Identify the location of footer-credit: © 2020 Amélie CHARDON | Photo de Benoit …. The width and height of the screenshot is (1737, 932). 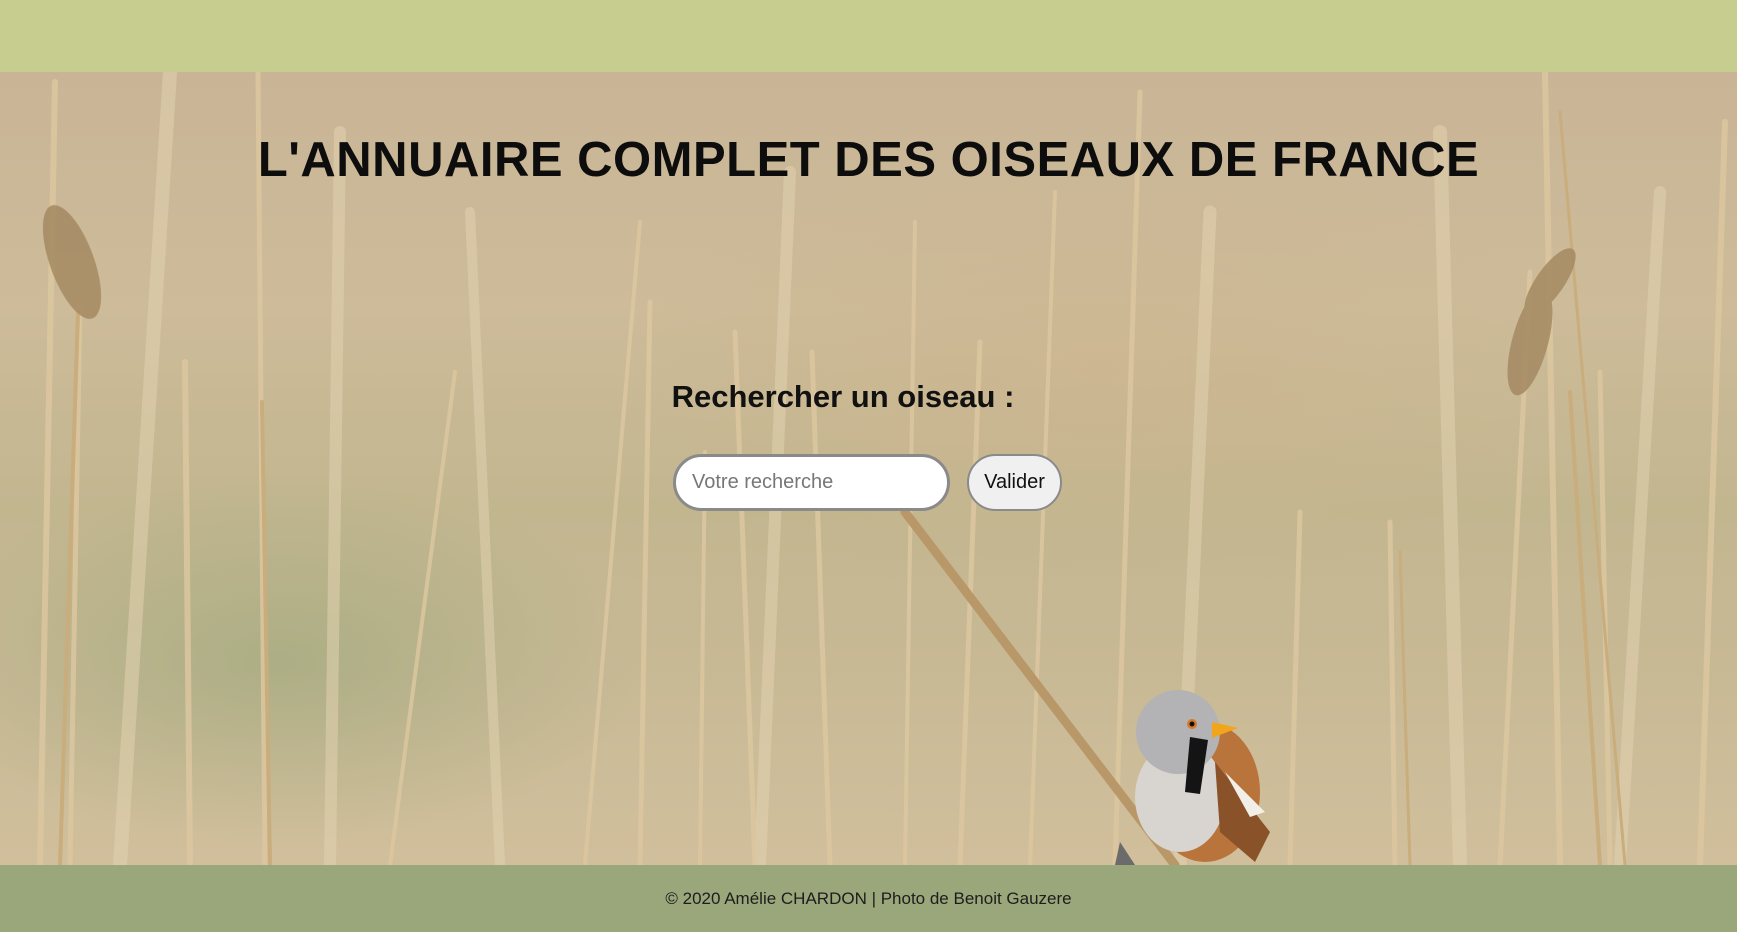
(868, 898).